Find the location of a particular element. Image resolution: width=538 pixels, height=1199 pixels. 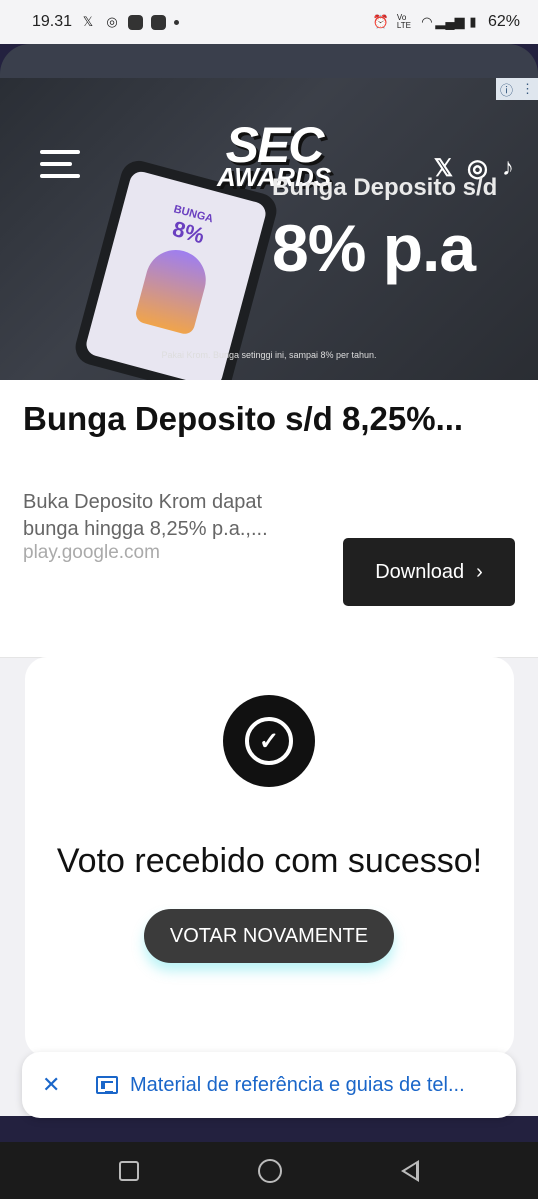

wifi-icon: ◠ is located at coordinates (427, 21).